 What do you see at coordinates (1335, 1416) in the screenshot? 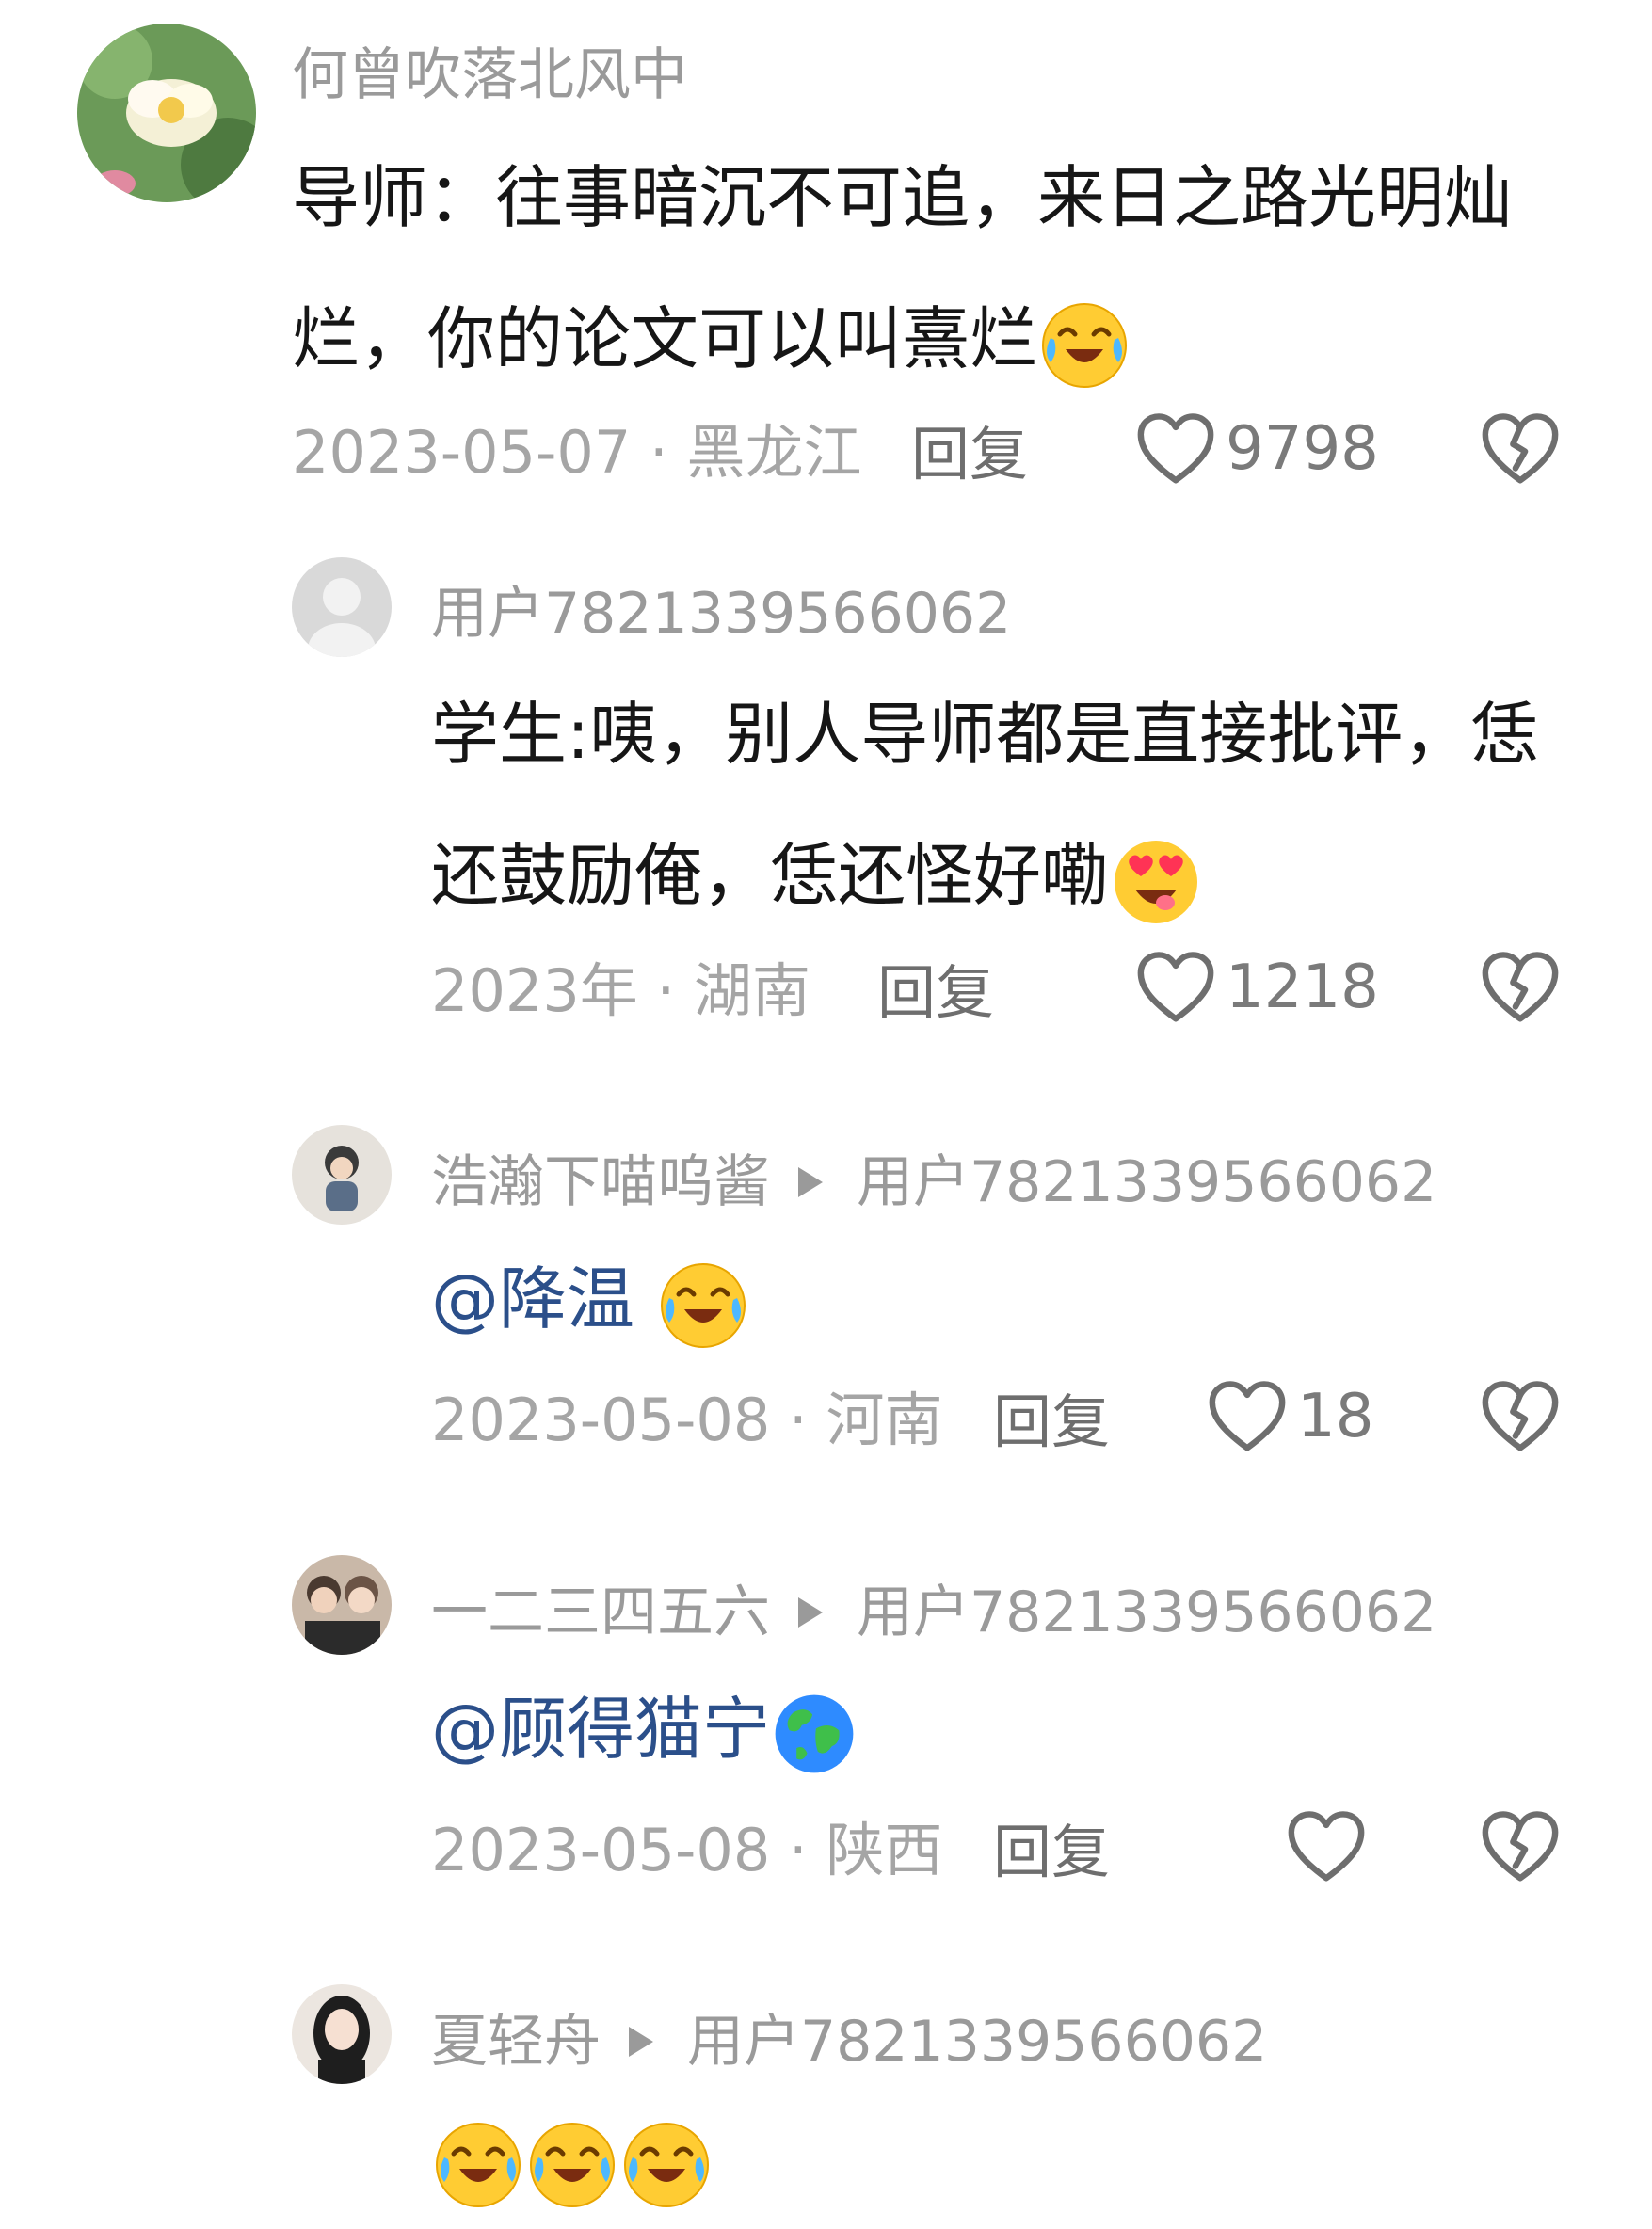
I see `like-count: 18` at bounding box center [1335, 1416].